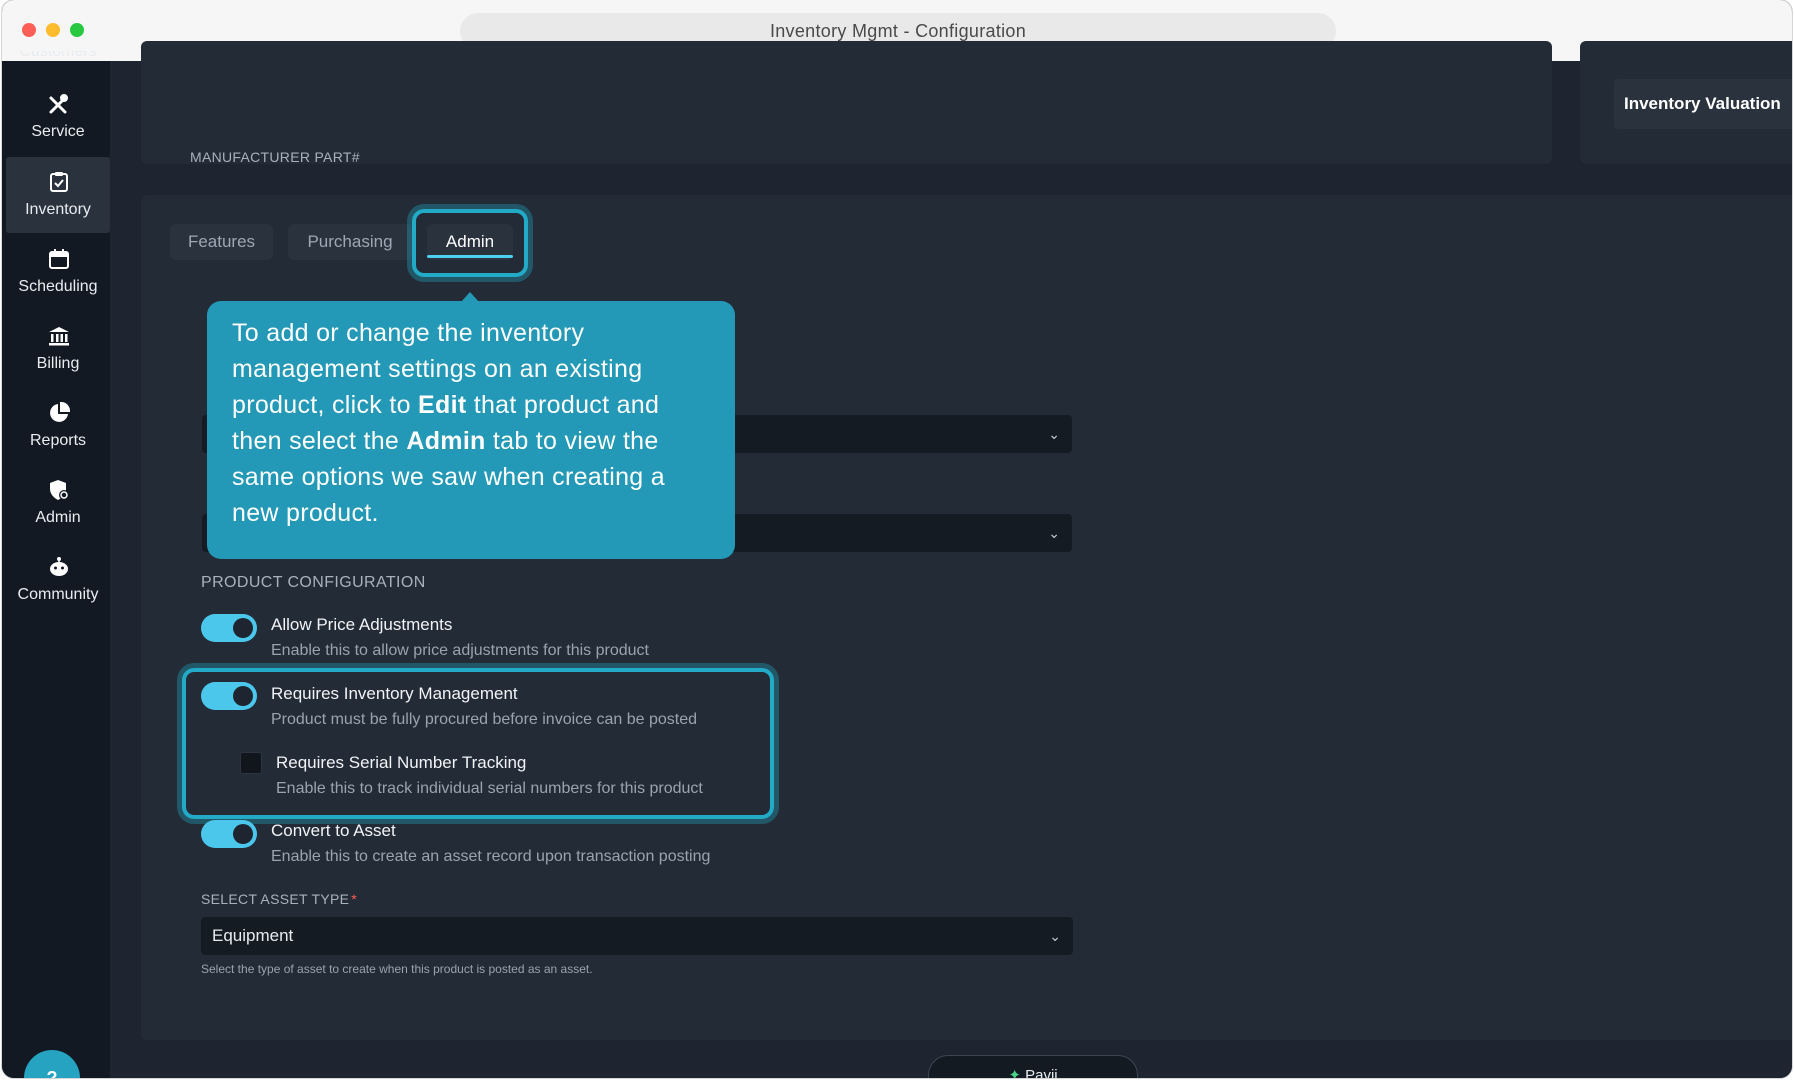  What do you see at coordinates (59, 259) in the screenshot?
I see `calendar-icon` at bounding box center [59, 259].